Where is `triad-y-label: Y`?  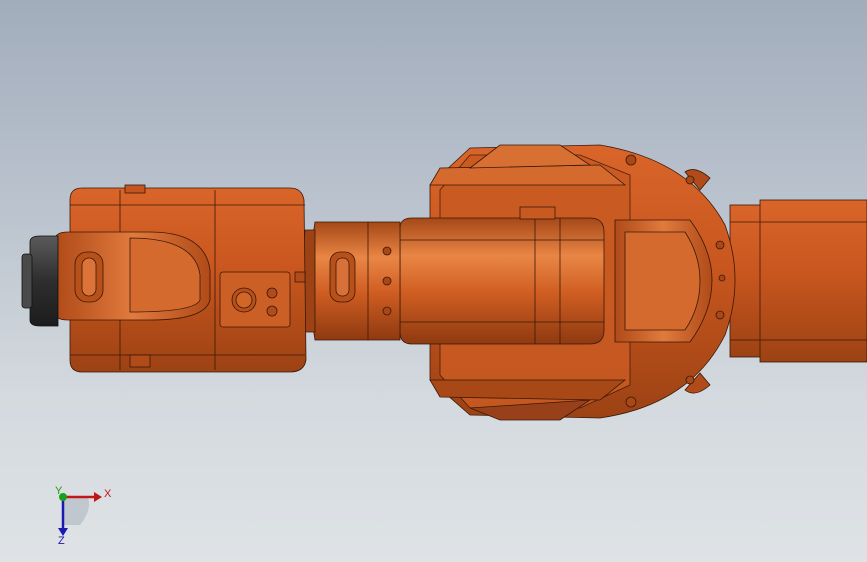
triad-y-label: Y is located at coordinates (59, 491).